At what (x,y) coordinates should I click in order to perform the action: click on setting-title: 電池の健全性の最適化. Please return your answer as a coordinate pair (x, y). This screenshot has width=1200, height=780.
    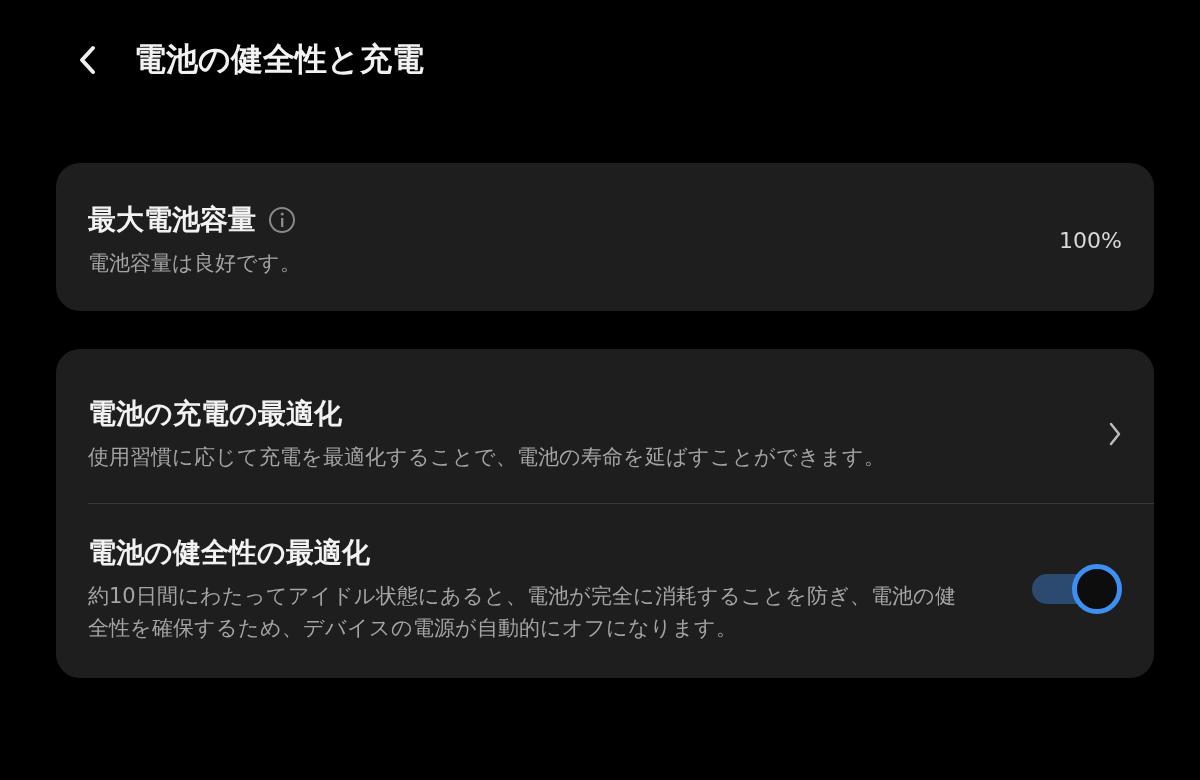
    Looking at the image, I should click on (229, 553).